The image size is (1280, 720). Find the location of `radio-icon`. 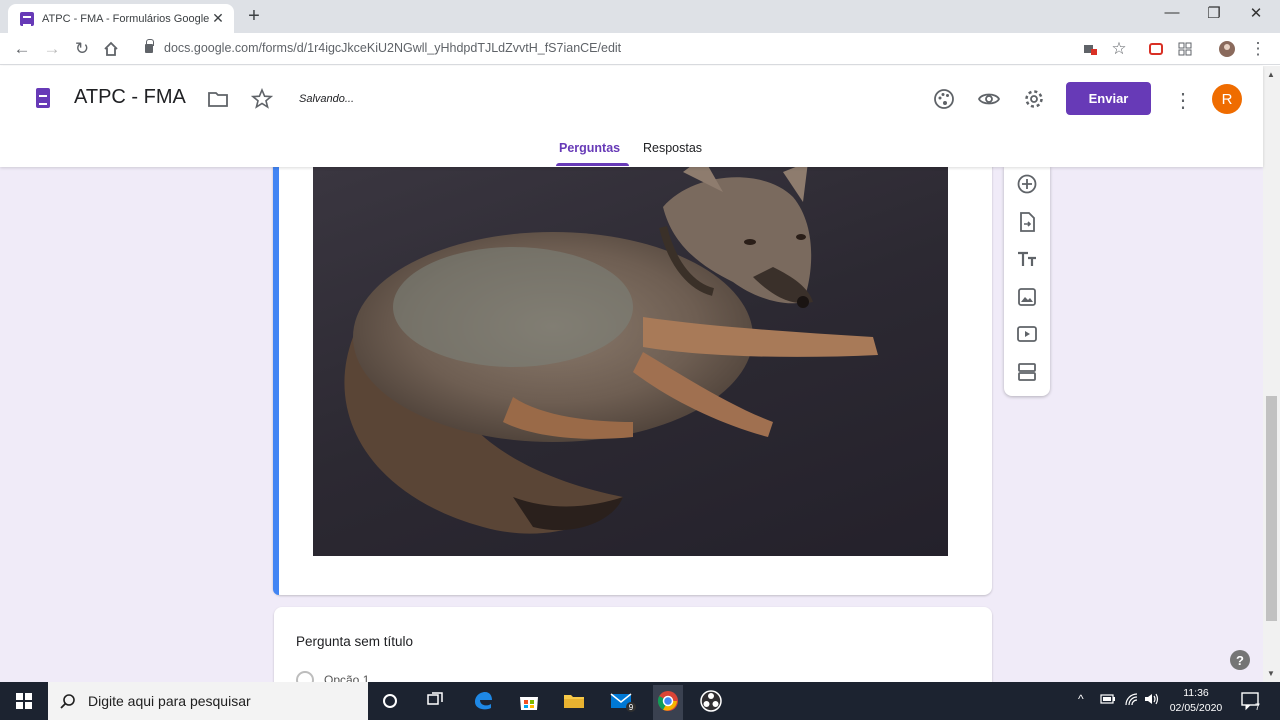

radio-icon is located at coordinates (305, 676).